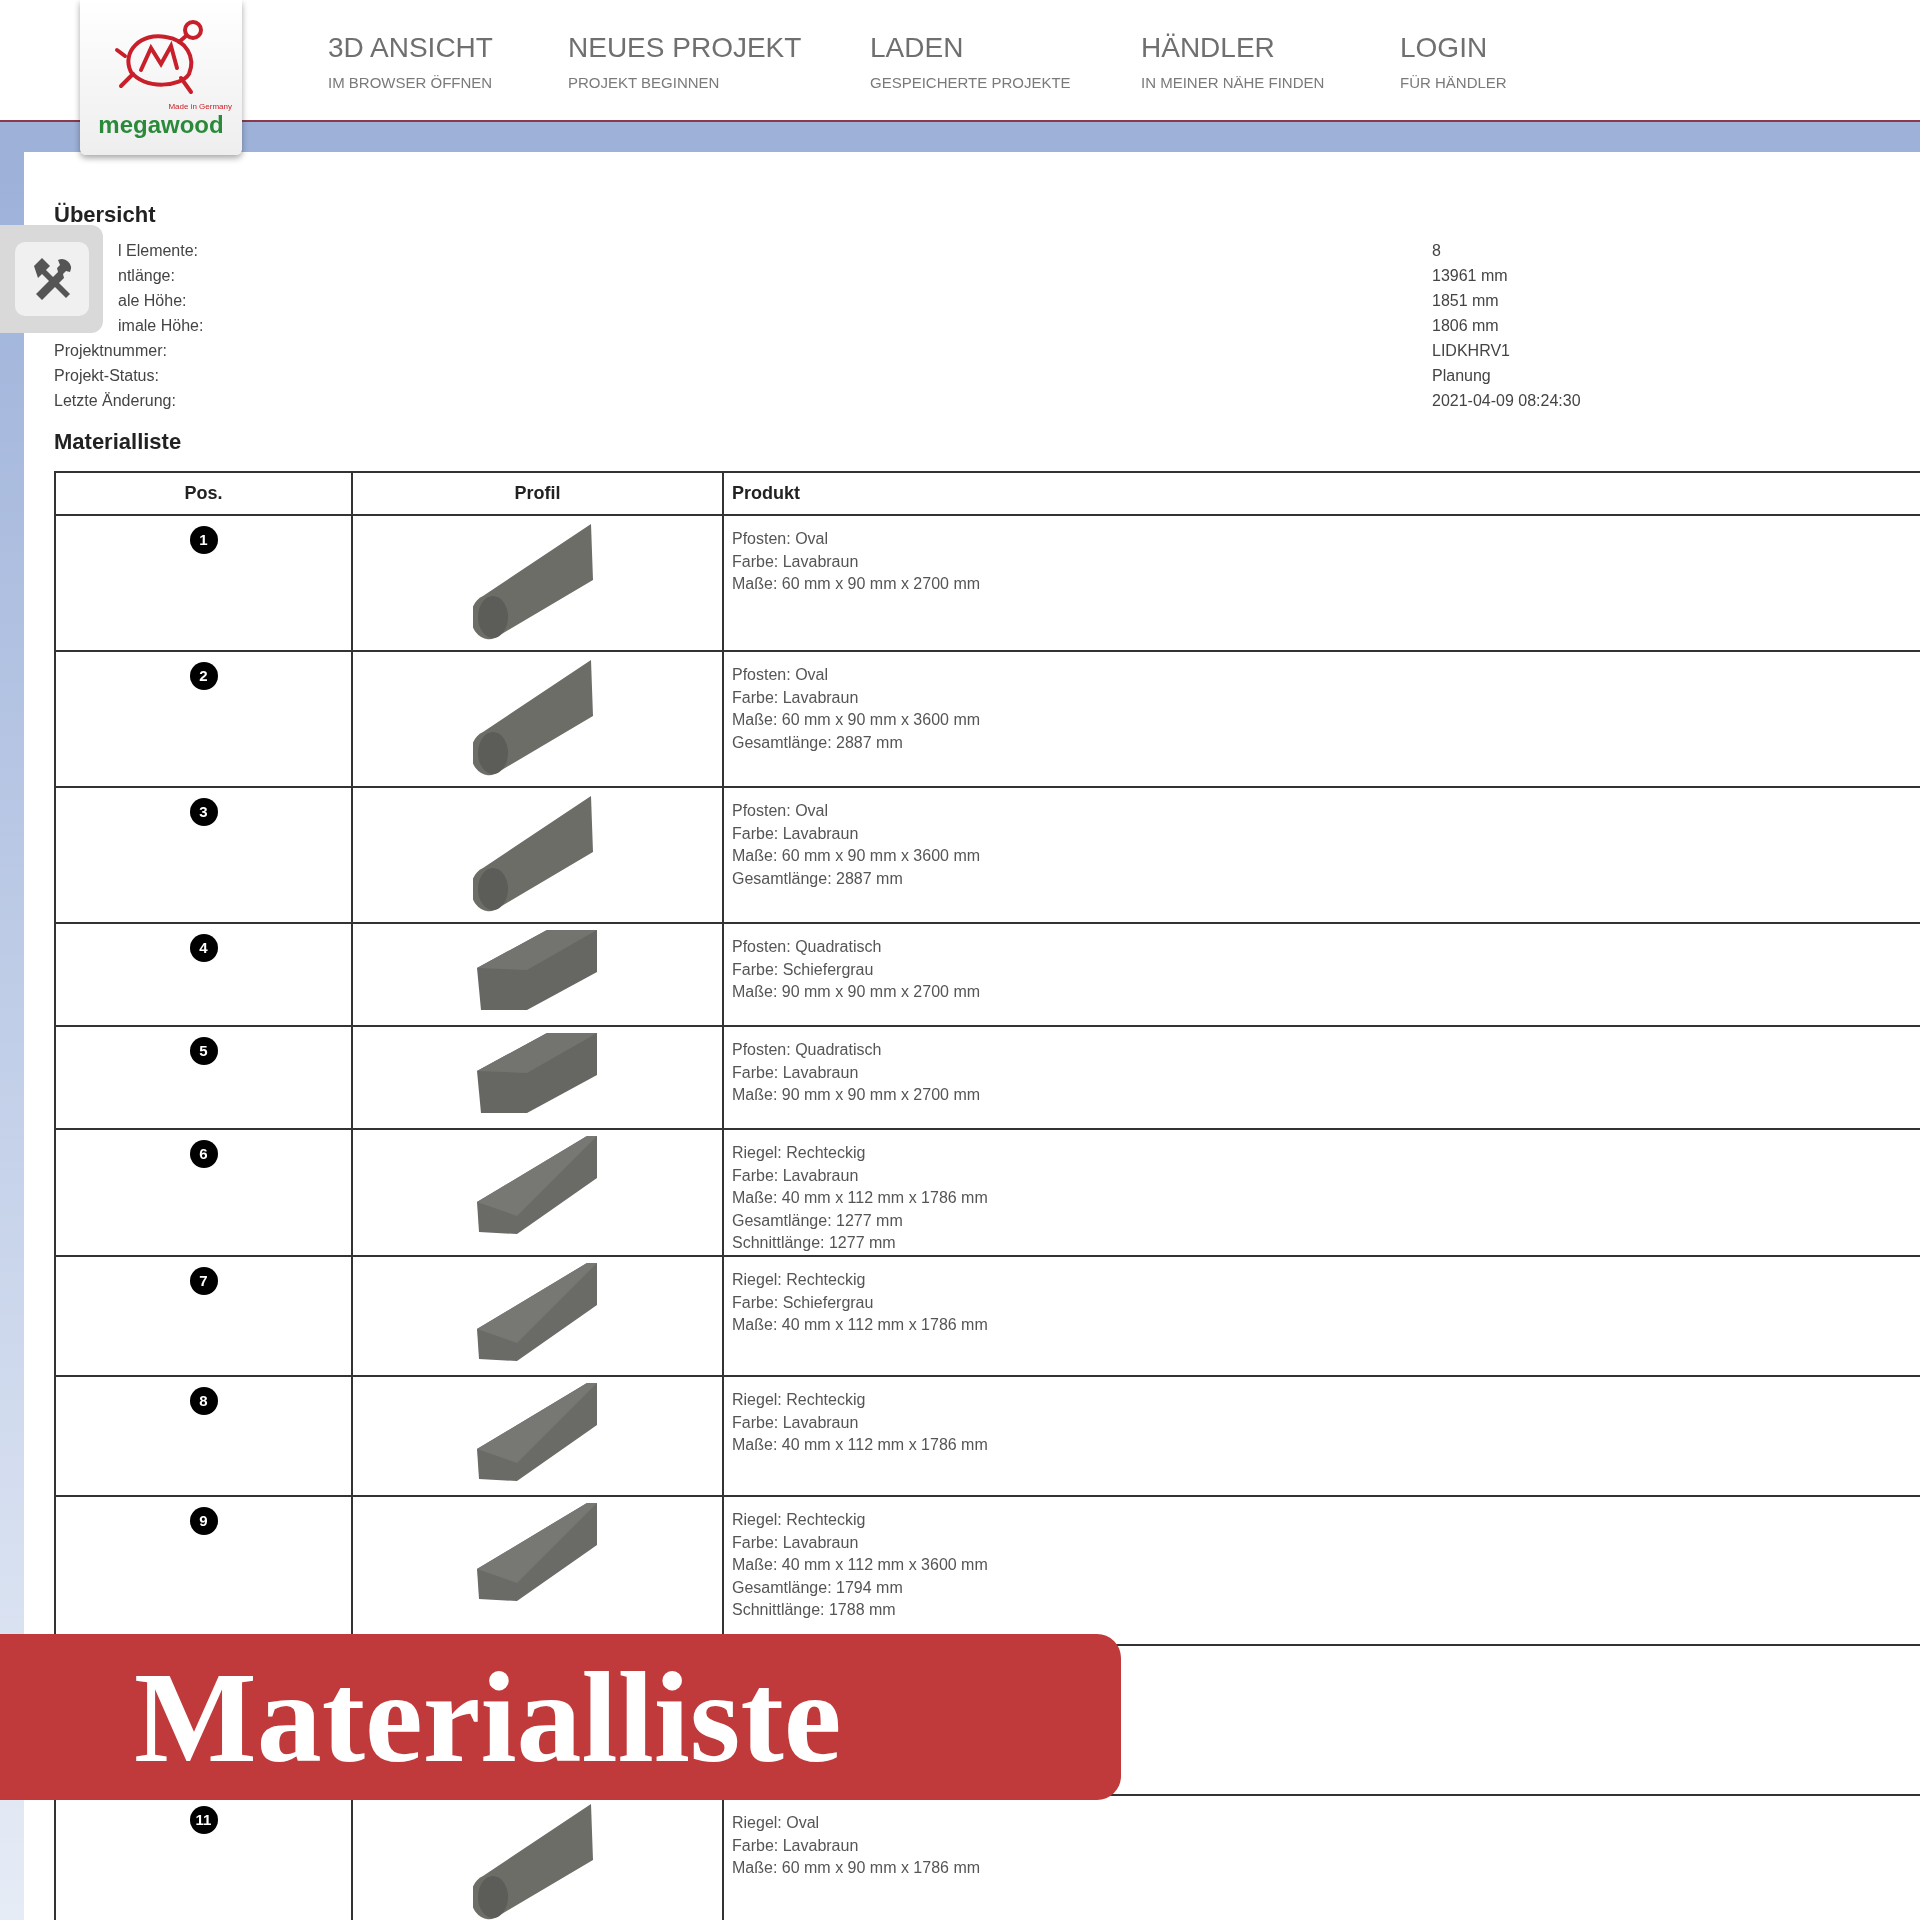 This screenshot has width=1920, height=1920. Describe the element at coordinates (1461, 376) in the screenshot. I see `overview-value: Planung` at that location.